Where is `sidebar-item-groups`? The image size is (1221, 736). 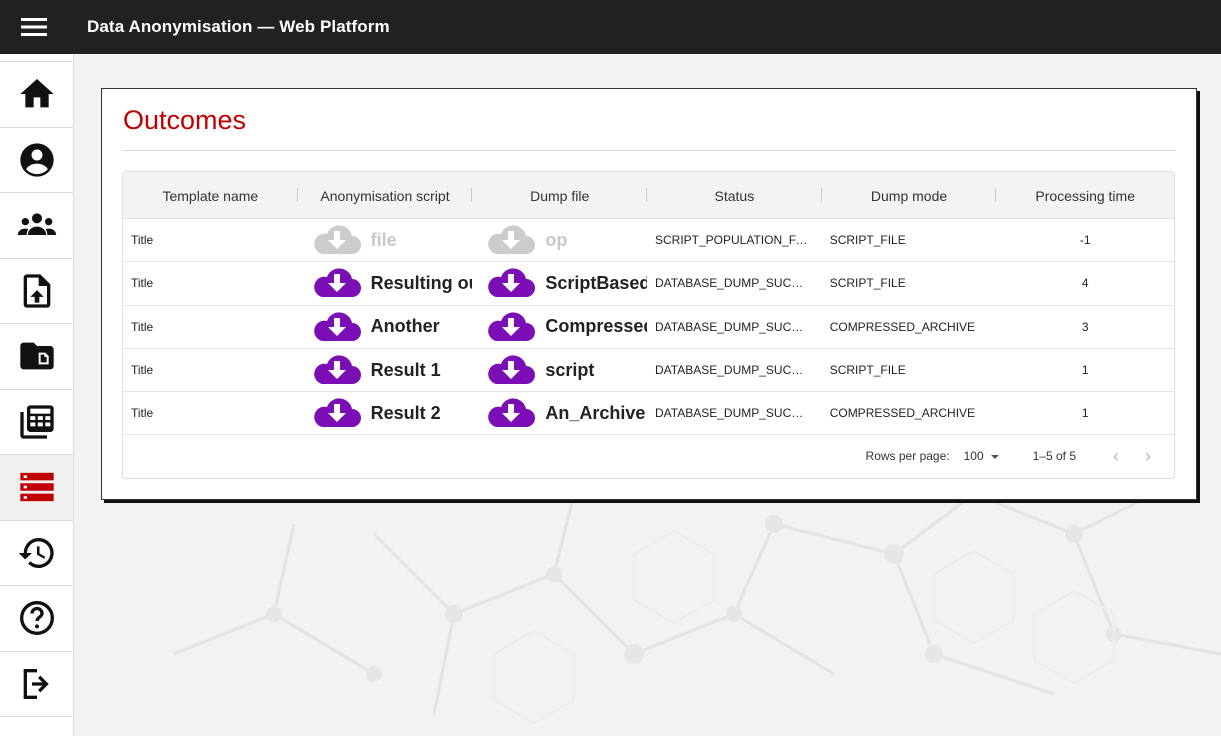
sidebar-item-groups is located at coordinates (36, 226).